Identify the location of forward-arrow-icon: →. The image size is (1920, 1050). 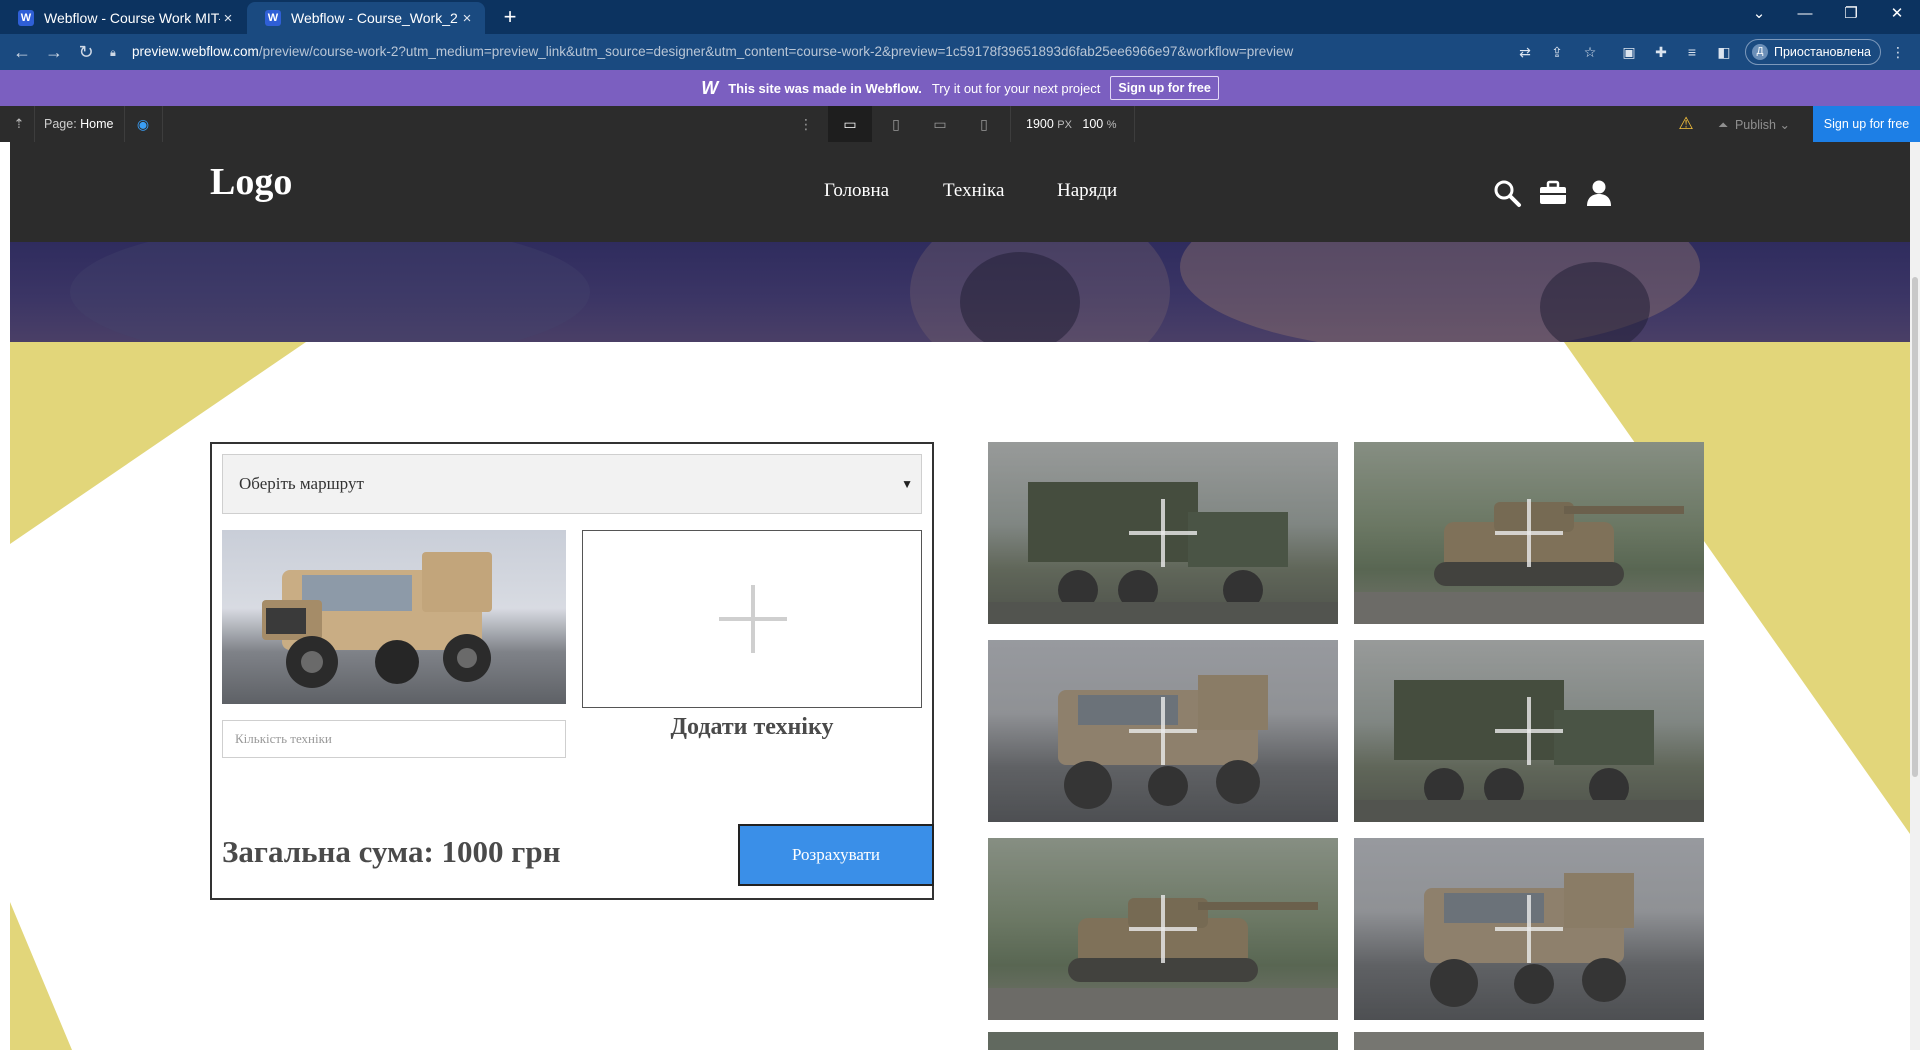
(54, 52).